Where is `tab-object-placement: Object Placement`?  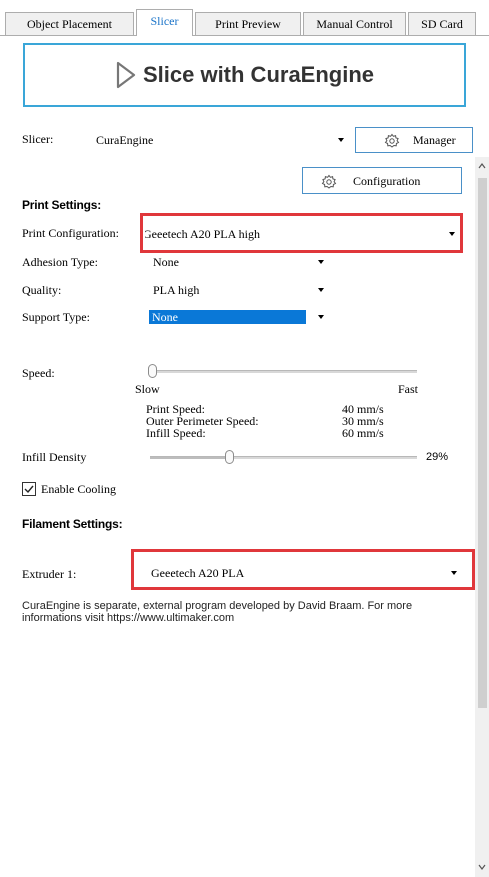
tab-object-placement: Object Placement is located at coordinates (69, 23).